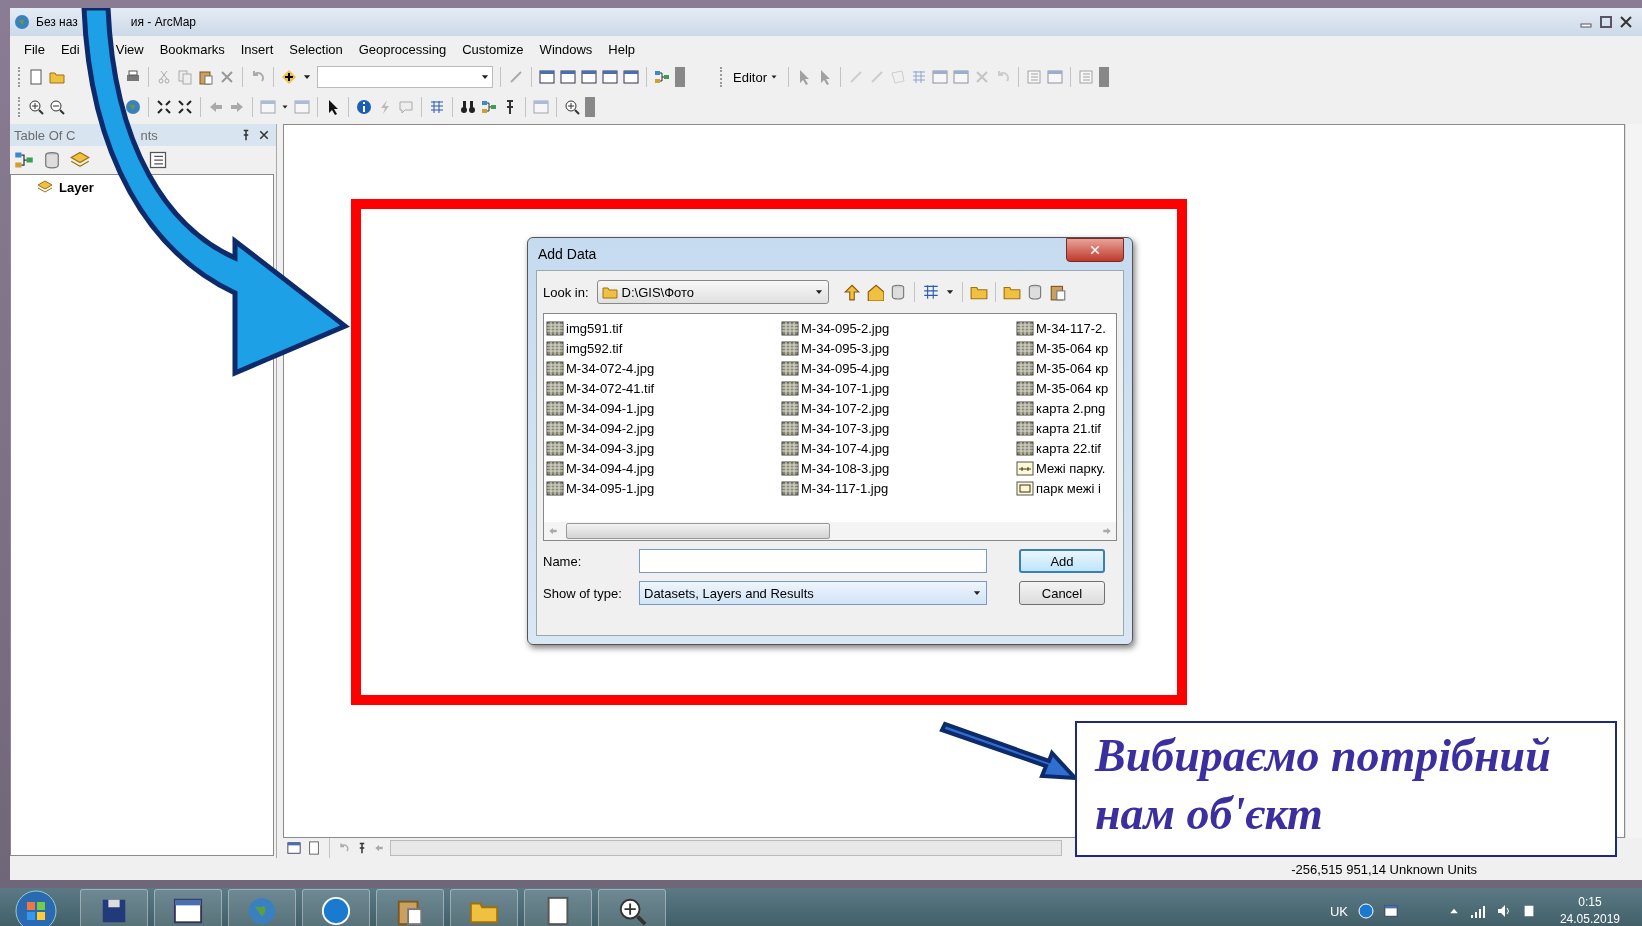 The height and width of the screenshot is (926, 1642). Describe the element at coordinates (1633, 481) in the screenshot. I see `vertical-scrollbar` at that location.